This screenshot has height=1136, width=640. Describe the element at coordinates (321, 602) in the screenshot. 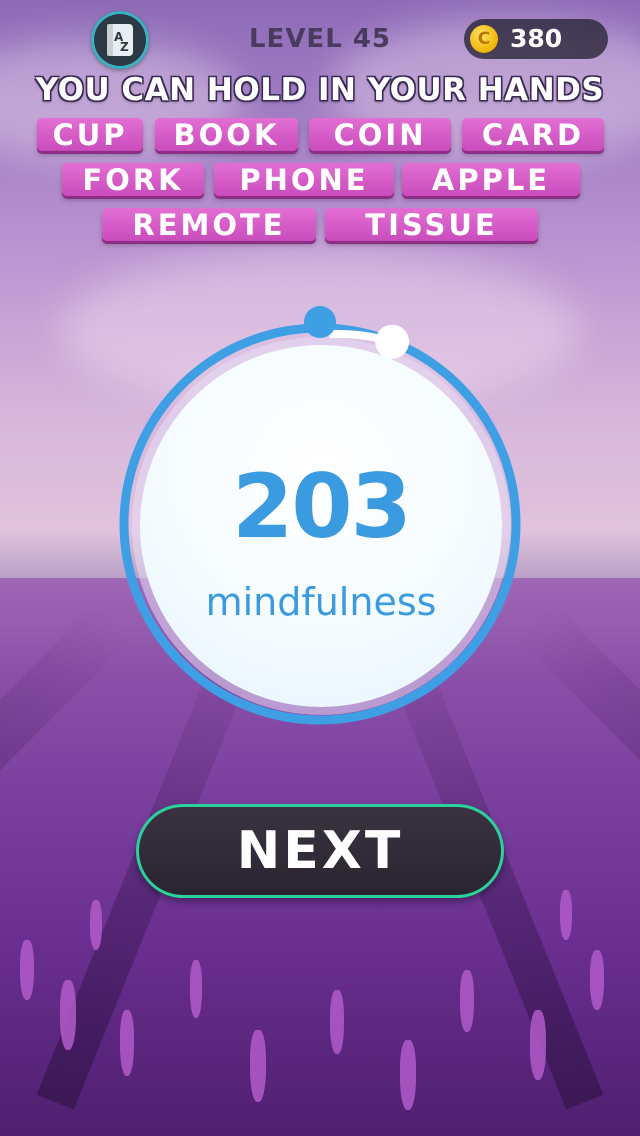

I see `score-label: mindfulness` at that location.